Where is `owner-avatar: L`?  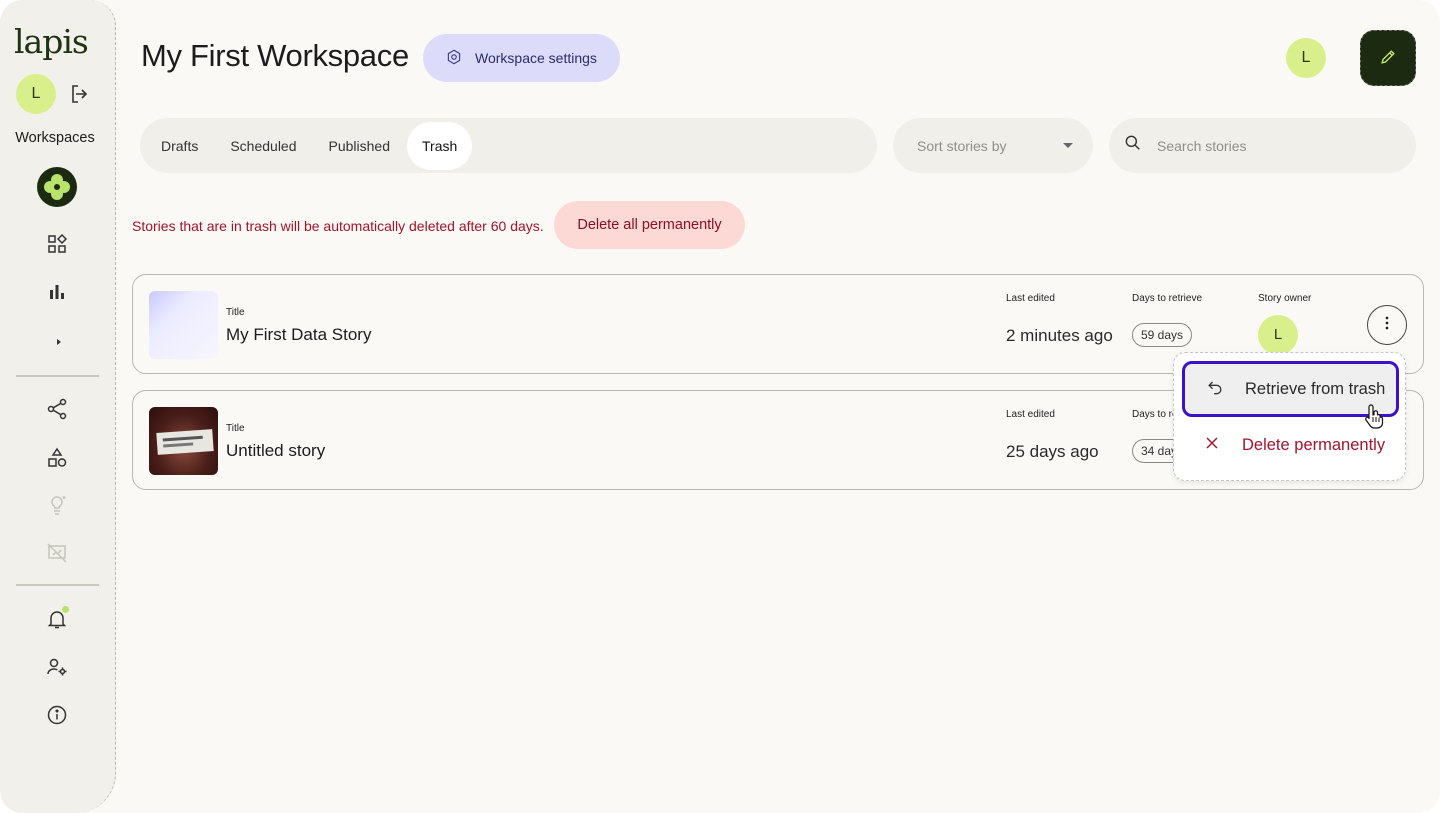
owner-avatar: L is located at coordinates (1278, 335).